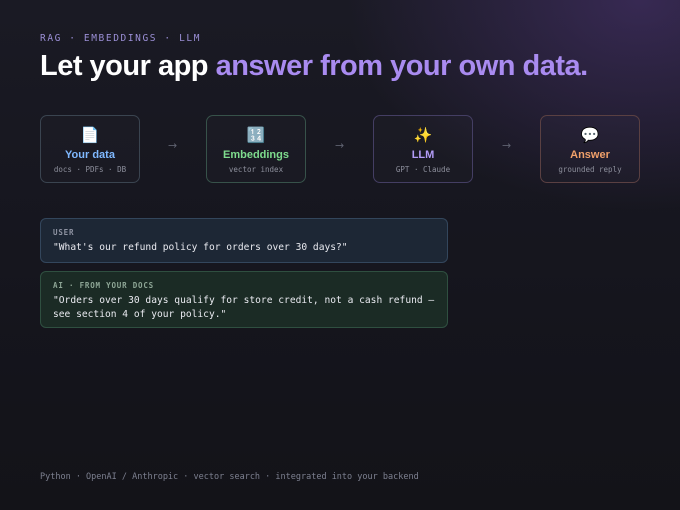 Image resolution: width=680 pixels, height=510 pixels. Describe the element at coordinates (64, 232) in the screenshot. I see `message-sender-label: USER` at that location.